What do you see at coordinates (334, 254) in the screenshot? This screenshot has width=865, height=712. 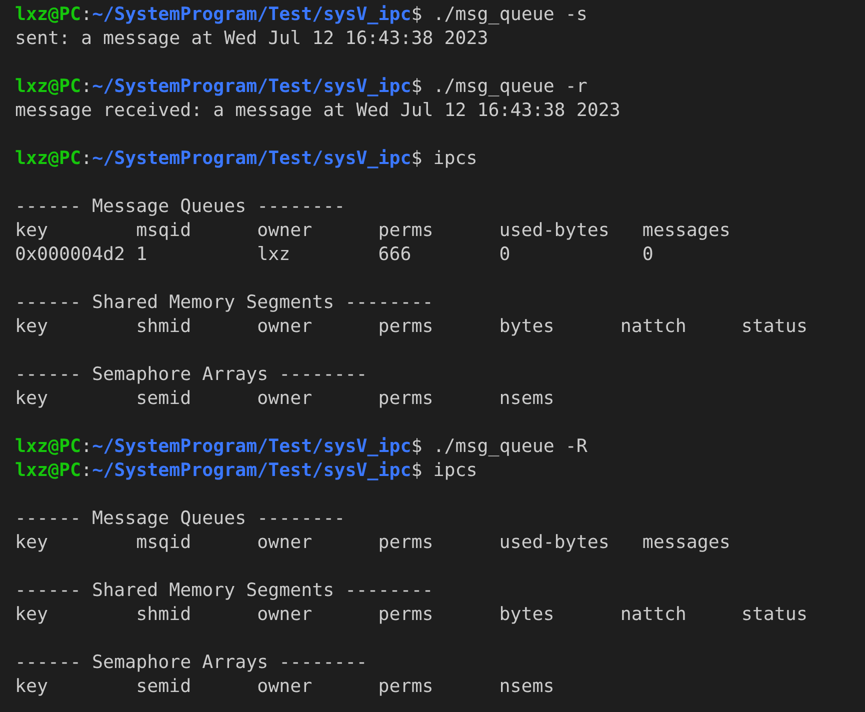 I see `terminal-output: 0x000004d2 1 lxz 666 0 0` at bounding box center [334, 254].